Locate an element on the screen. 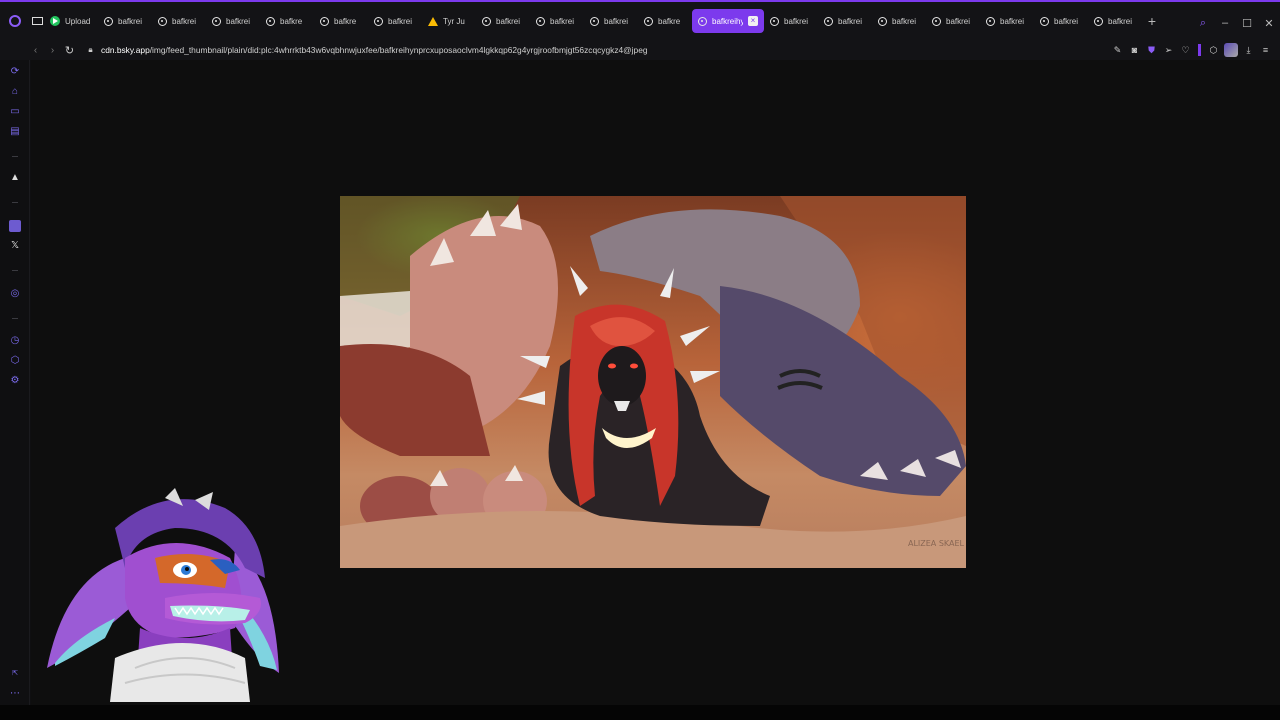 The height and width of the screenshot is (720, 1280). camera-icon: ◙ is located at coordinates (1134, 50).